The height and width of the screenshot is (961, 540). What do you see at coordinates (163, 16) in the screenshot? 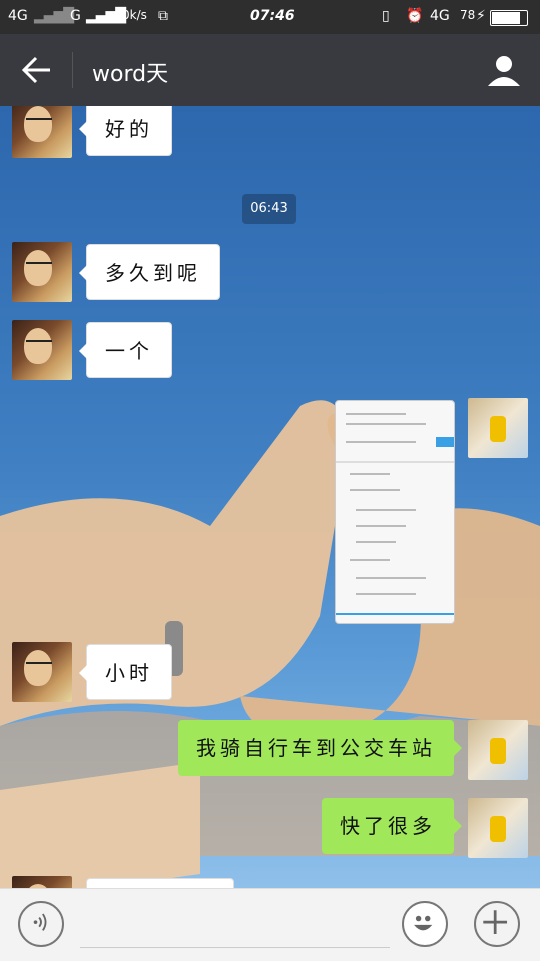
I see `screenshot-icon: ⧉` at bounding box center [163, 16].